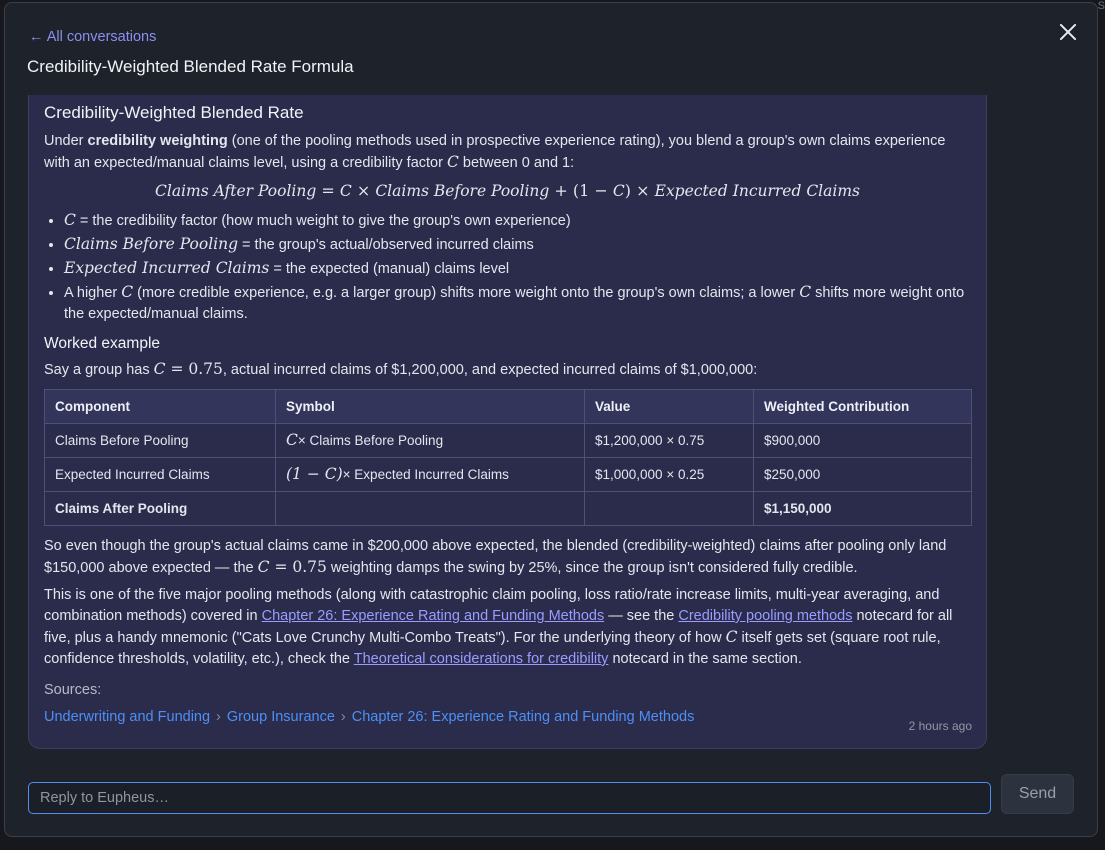 This screenshot has height=850, width=1105. I want to click on message-timestamp: 2 hours ago, so click(940, 726).